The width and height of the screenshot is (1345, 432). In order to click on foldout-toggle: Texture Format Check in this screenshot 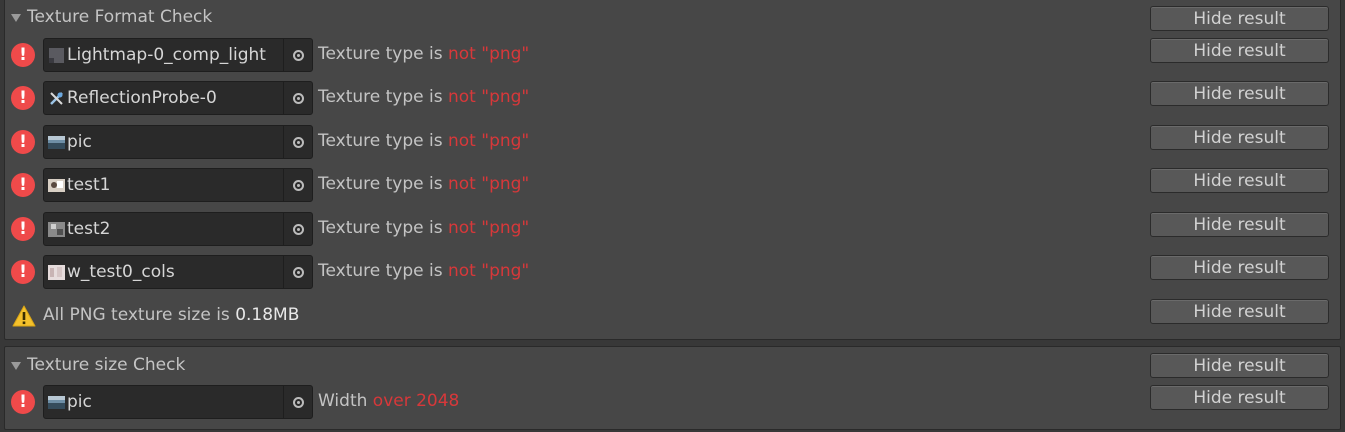, I will do `click(111, 17)`.